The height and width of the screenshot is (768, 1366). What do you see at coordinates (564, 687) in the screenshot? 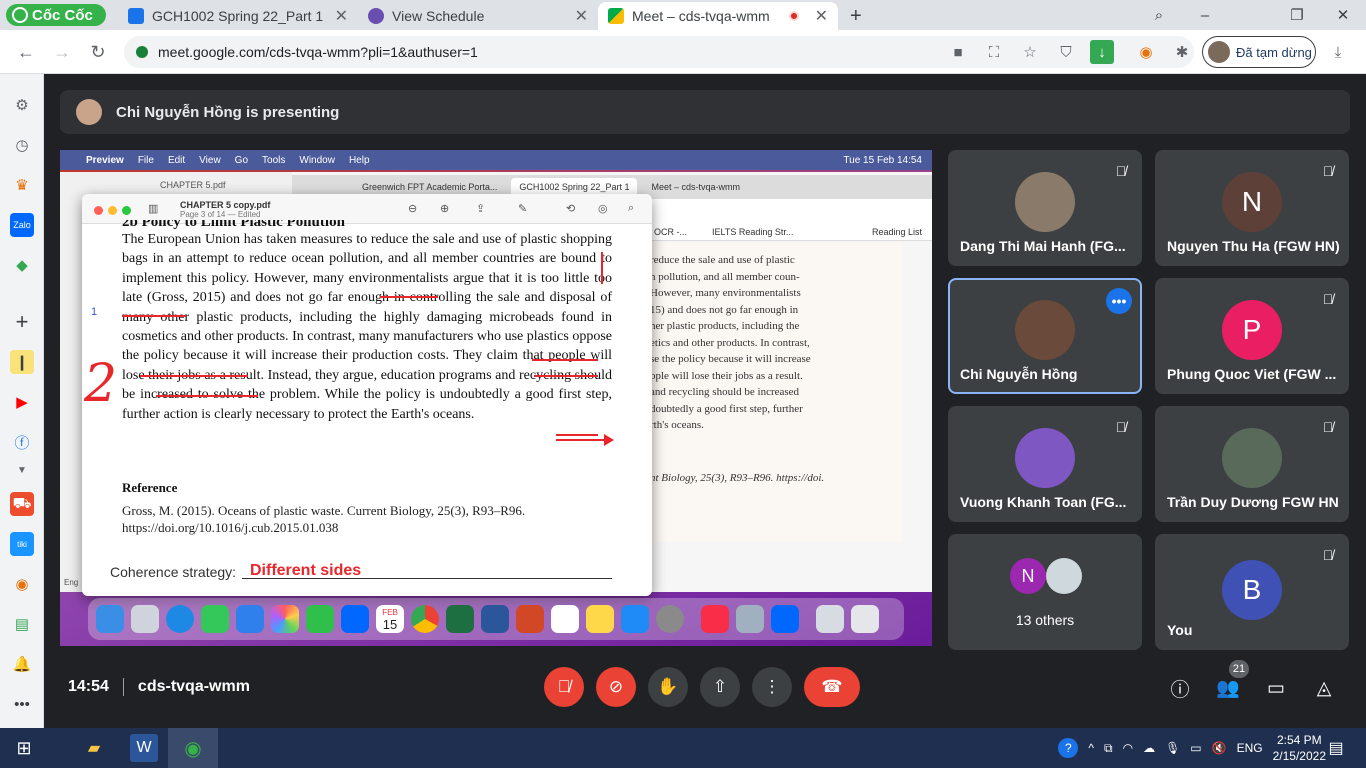
I see `mic-toggle-button: 🎙̸` at bounding box center [564, 687].